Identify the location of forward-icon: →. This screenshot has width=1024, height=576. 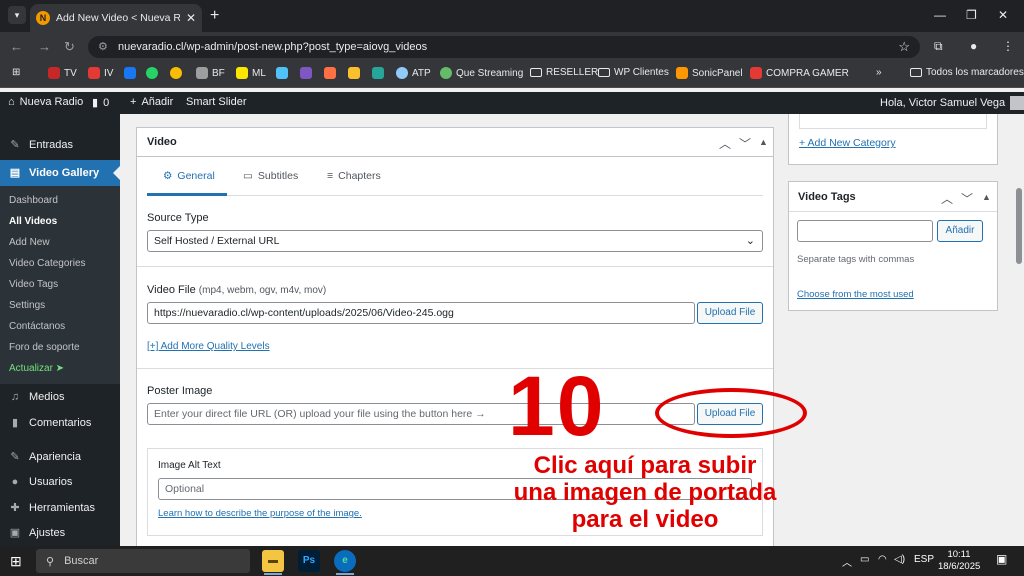
(44, 46).